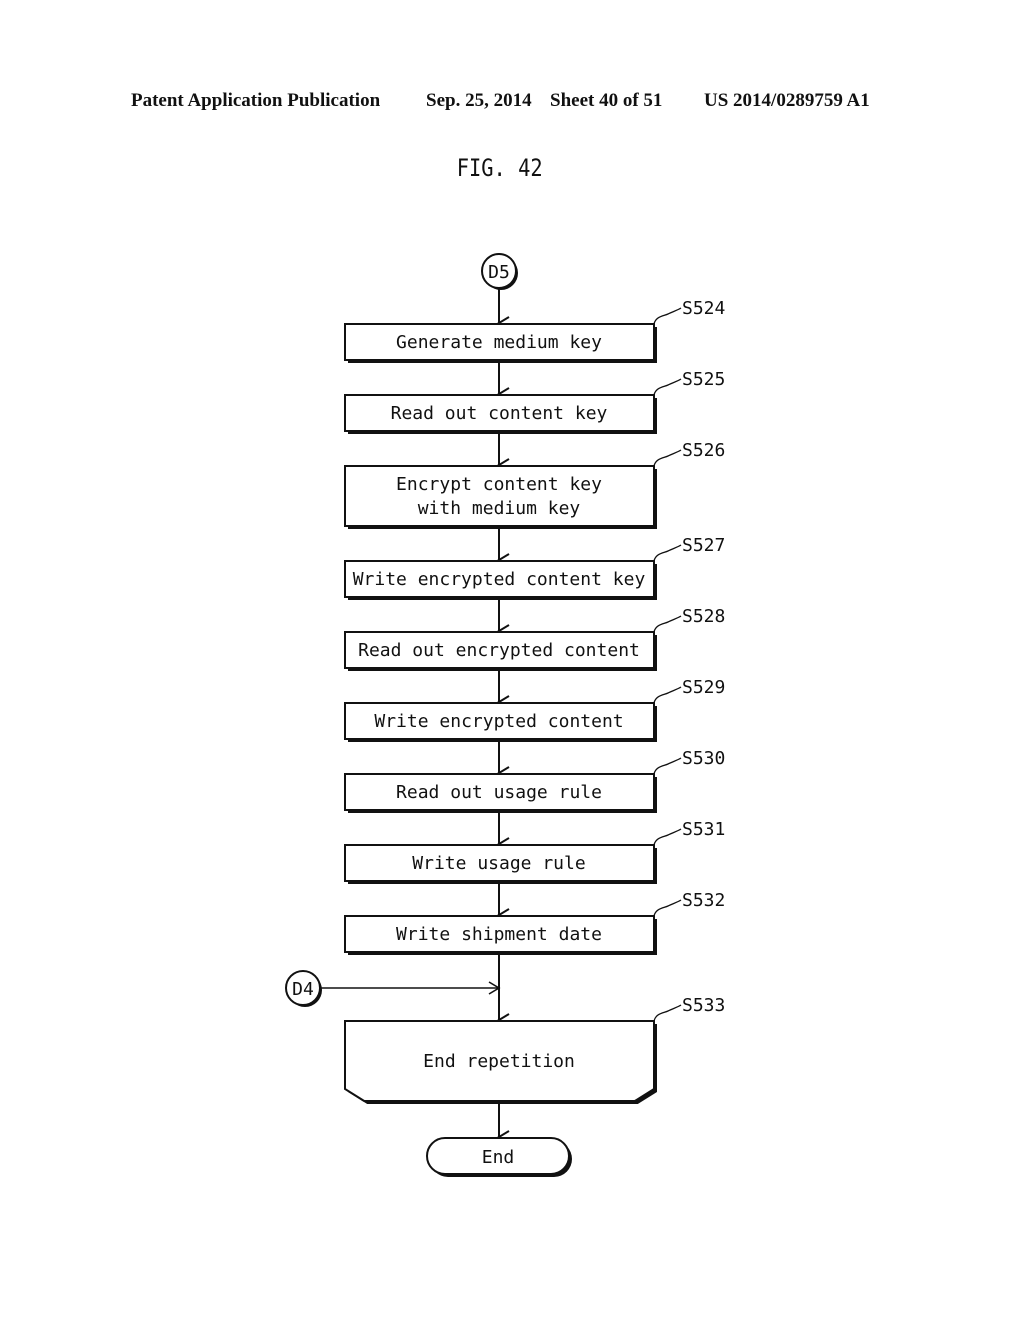 The width and height of the screenshot is (1024, 1320). What do you see at coordinates (703, 758) in the screenshot?
I see `step-id: S530` at bounding box center [703, 758].